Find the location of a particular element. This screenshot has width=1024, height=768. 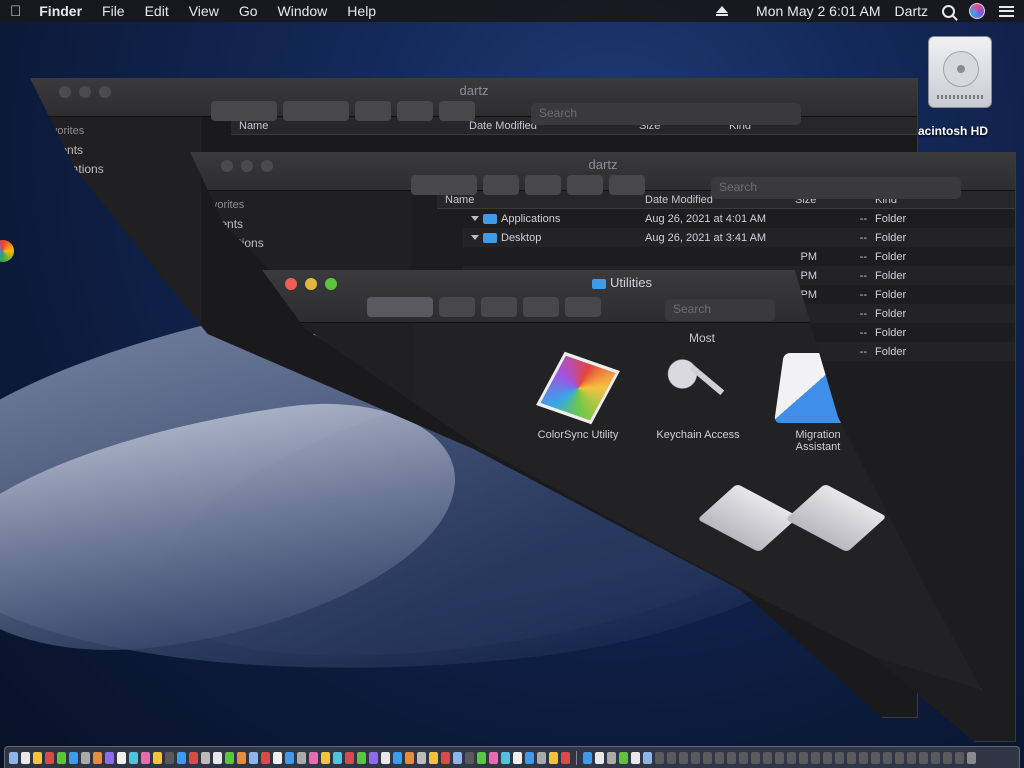

window-titlebar: dartz Search is located at coordinates (603, 176).